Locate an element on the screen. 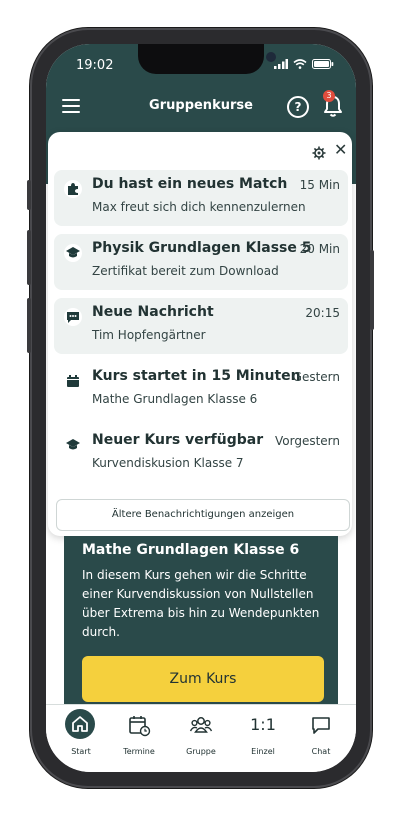 This screenshot has width=400, height=822. tab-termine: Termine is located at coordinates (139, 737).